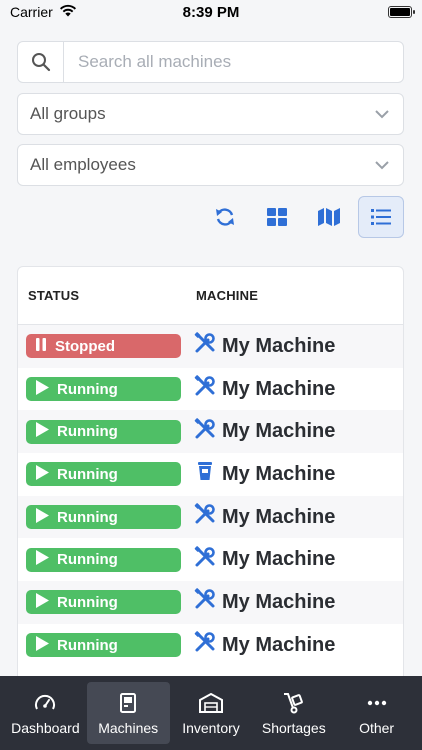 Image resolution: width=422 pixels, height=750 pixels. What do you see at coordinates (128, 703) in the screenshot?
I see `machine-icon` at bounding box center [128, 703].